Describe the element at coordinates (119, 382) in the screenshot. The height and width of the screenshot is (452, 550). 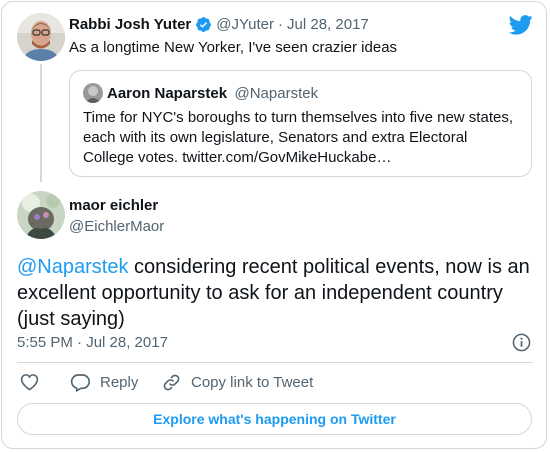
I see `reply-label: Reply` at that location.